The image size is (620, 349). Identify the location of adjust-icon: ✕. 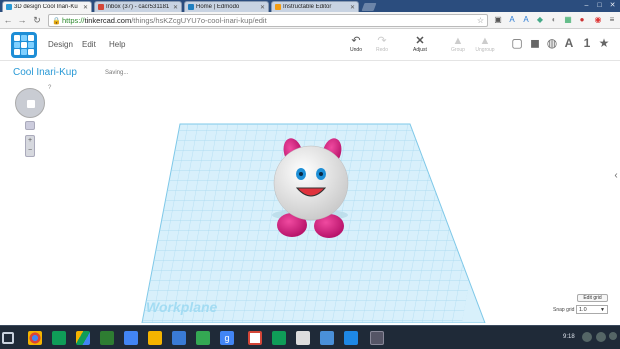
(420, 41).